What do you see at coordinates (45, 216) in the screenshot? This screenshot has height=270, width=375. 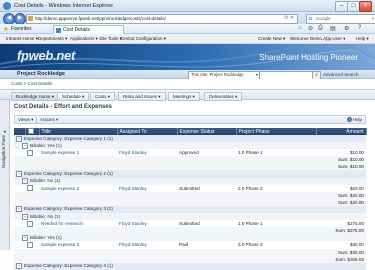 I see `group-label: Billable: No (1)` at bounding box center [45, 216].